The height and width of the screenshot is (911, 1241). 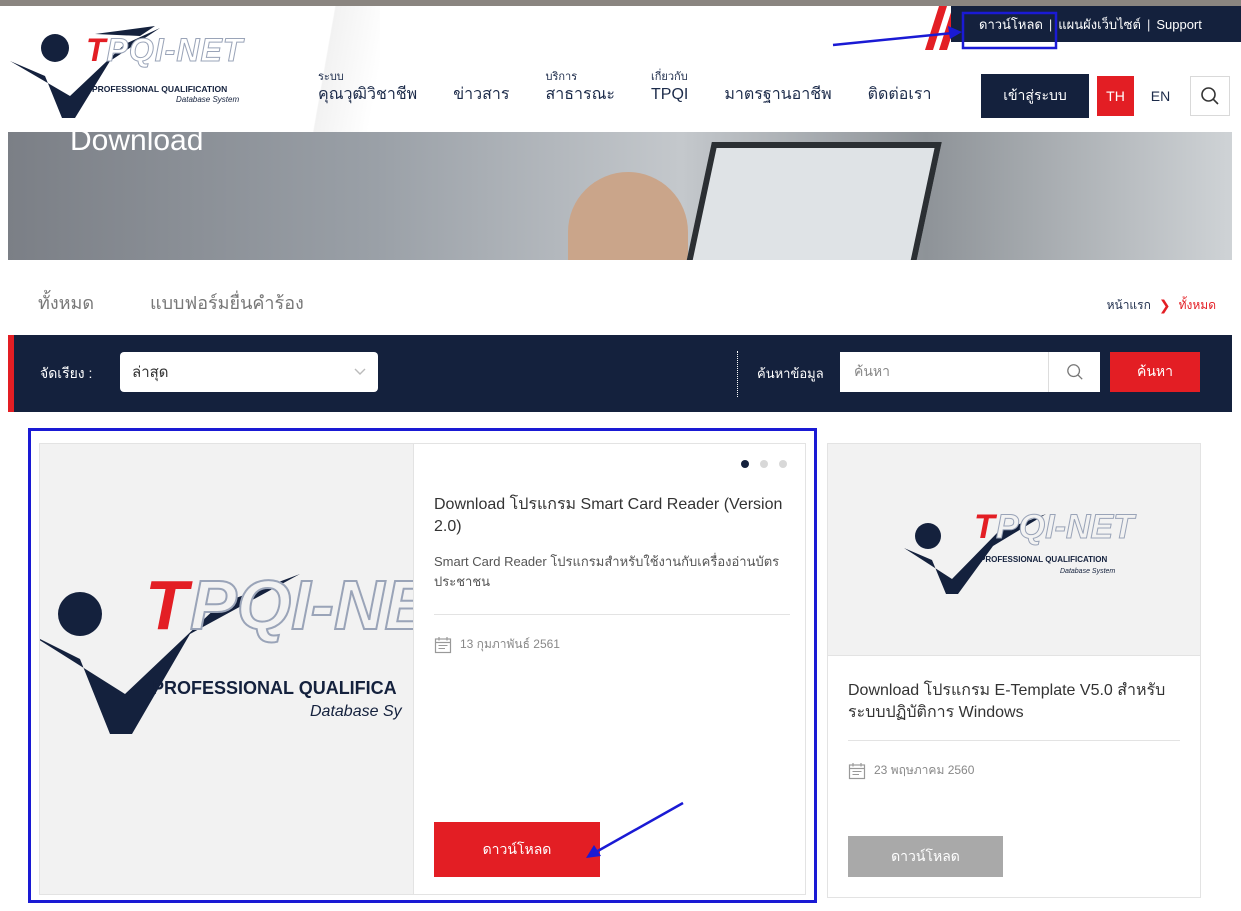 What do you see at coordinates (481, 94) in the screenshot?
I see `nav-item-label: ข่าวสาร` at bounding box center [481, 94].